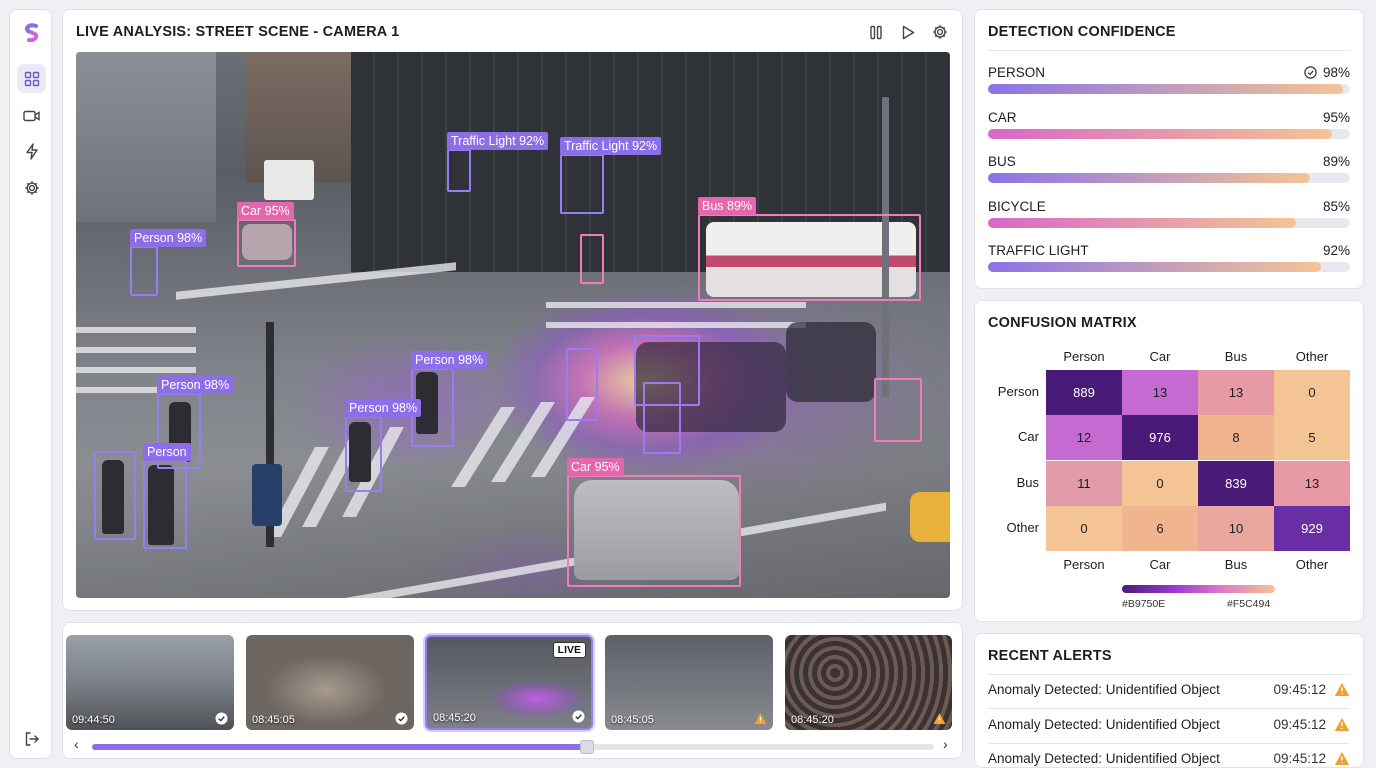 Image resolution: width=1376 pixels, height=768 pixels. What do you see at coordinates (868, 682) in the screenshot?
I see `timeline-thumbnail: 08:45:20` at bounding box center [868, 682].